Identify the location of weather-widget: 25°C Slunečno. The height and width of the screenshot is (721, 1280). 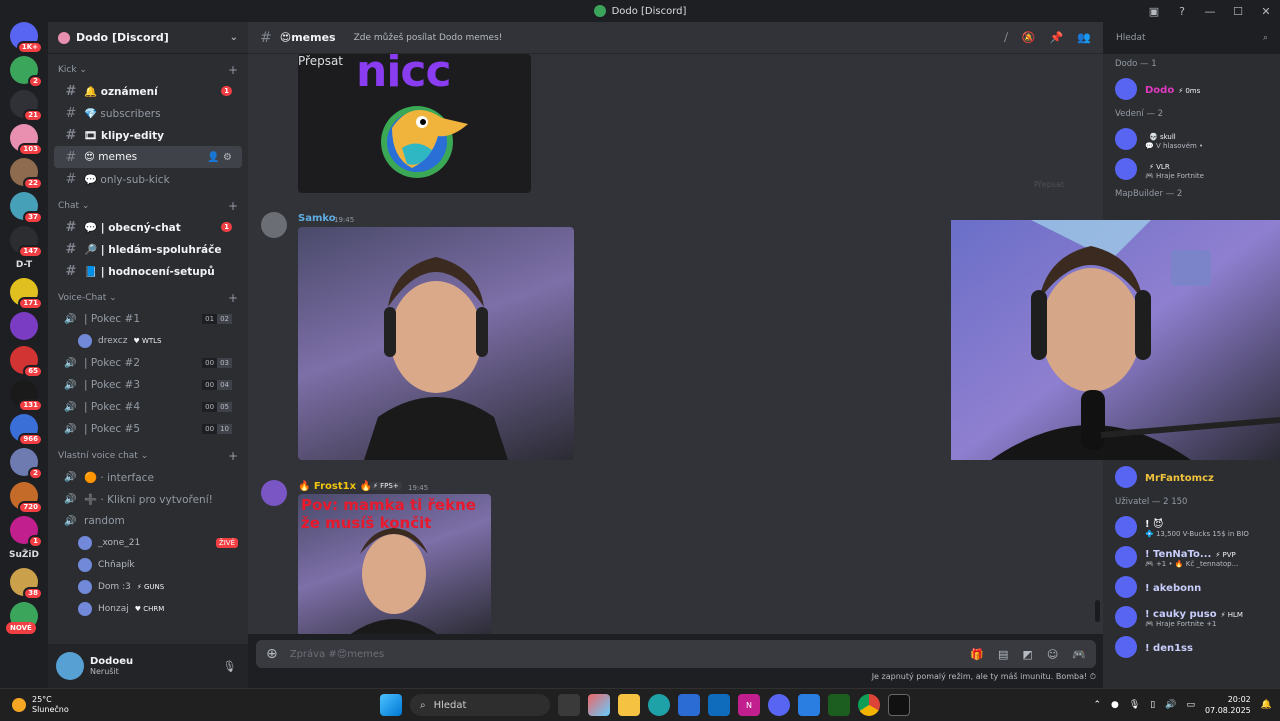
(34, 705).